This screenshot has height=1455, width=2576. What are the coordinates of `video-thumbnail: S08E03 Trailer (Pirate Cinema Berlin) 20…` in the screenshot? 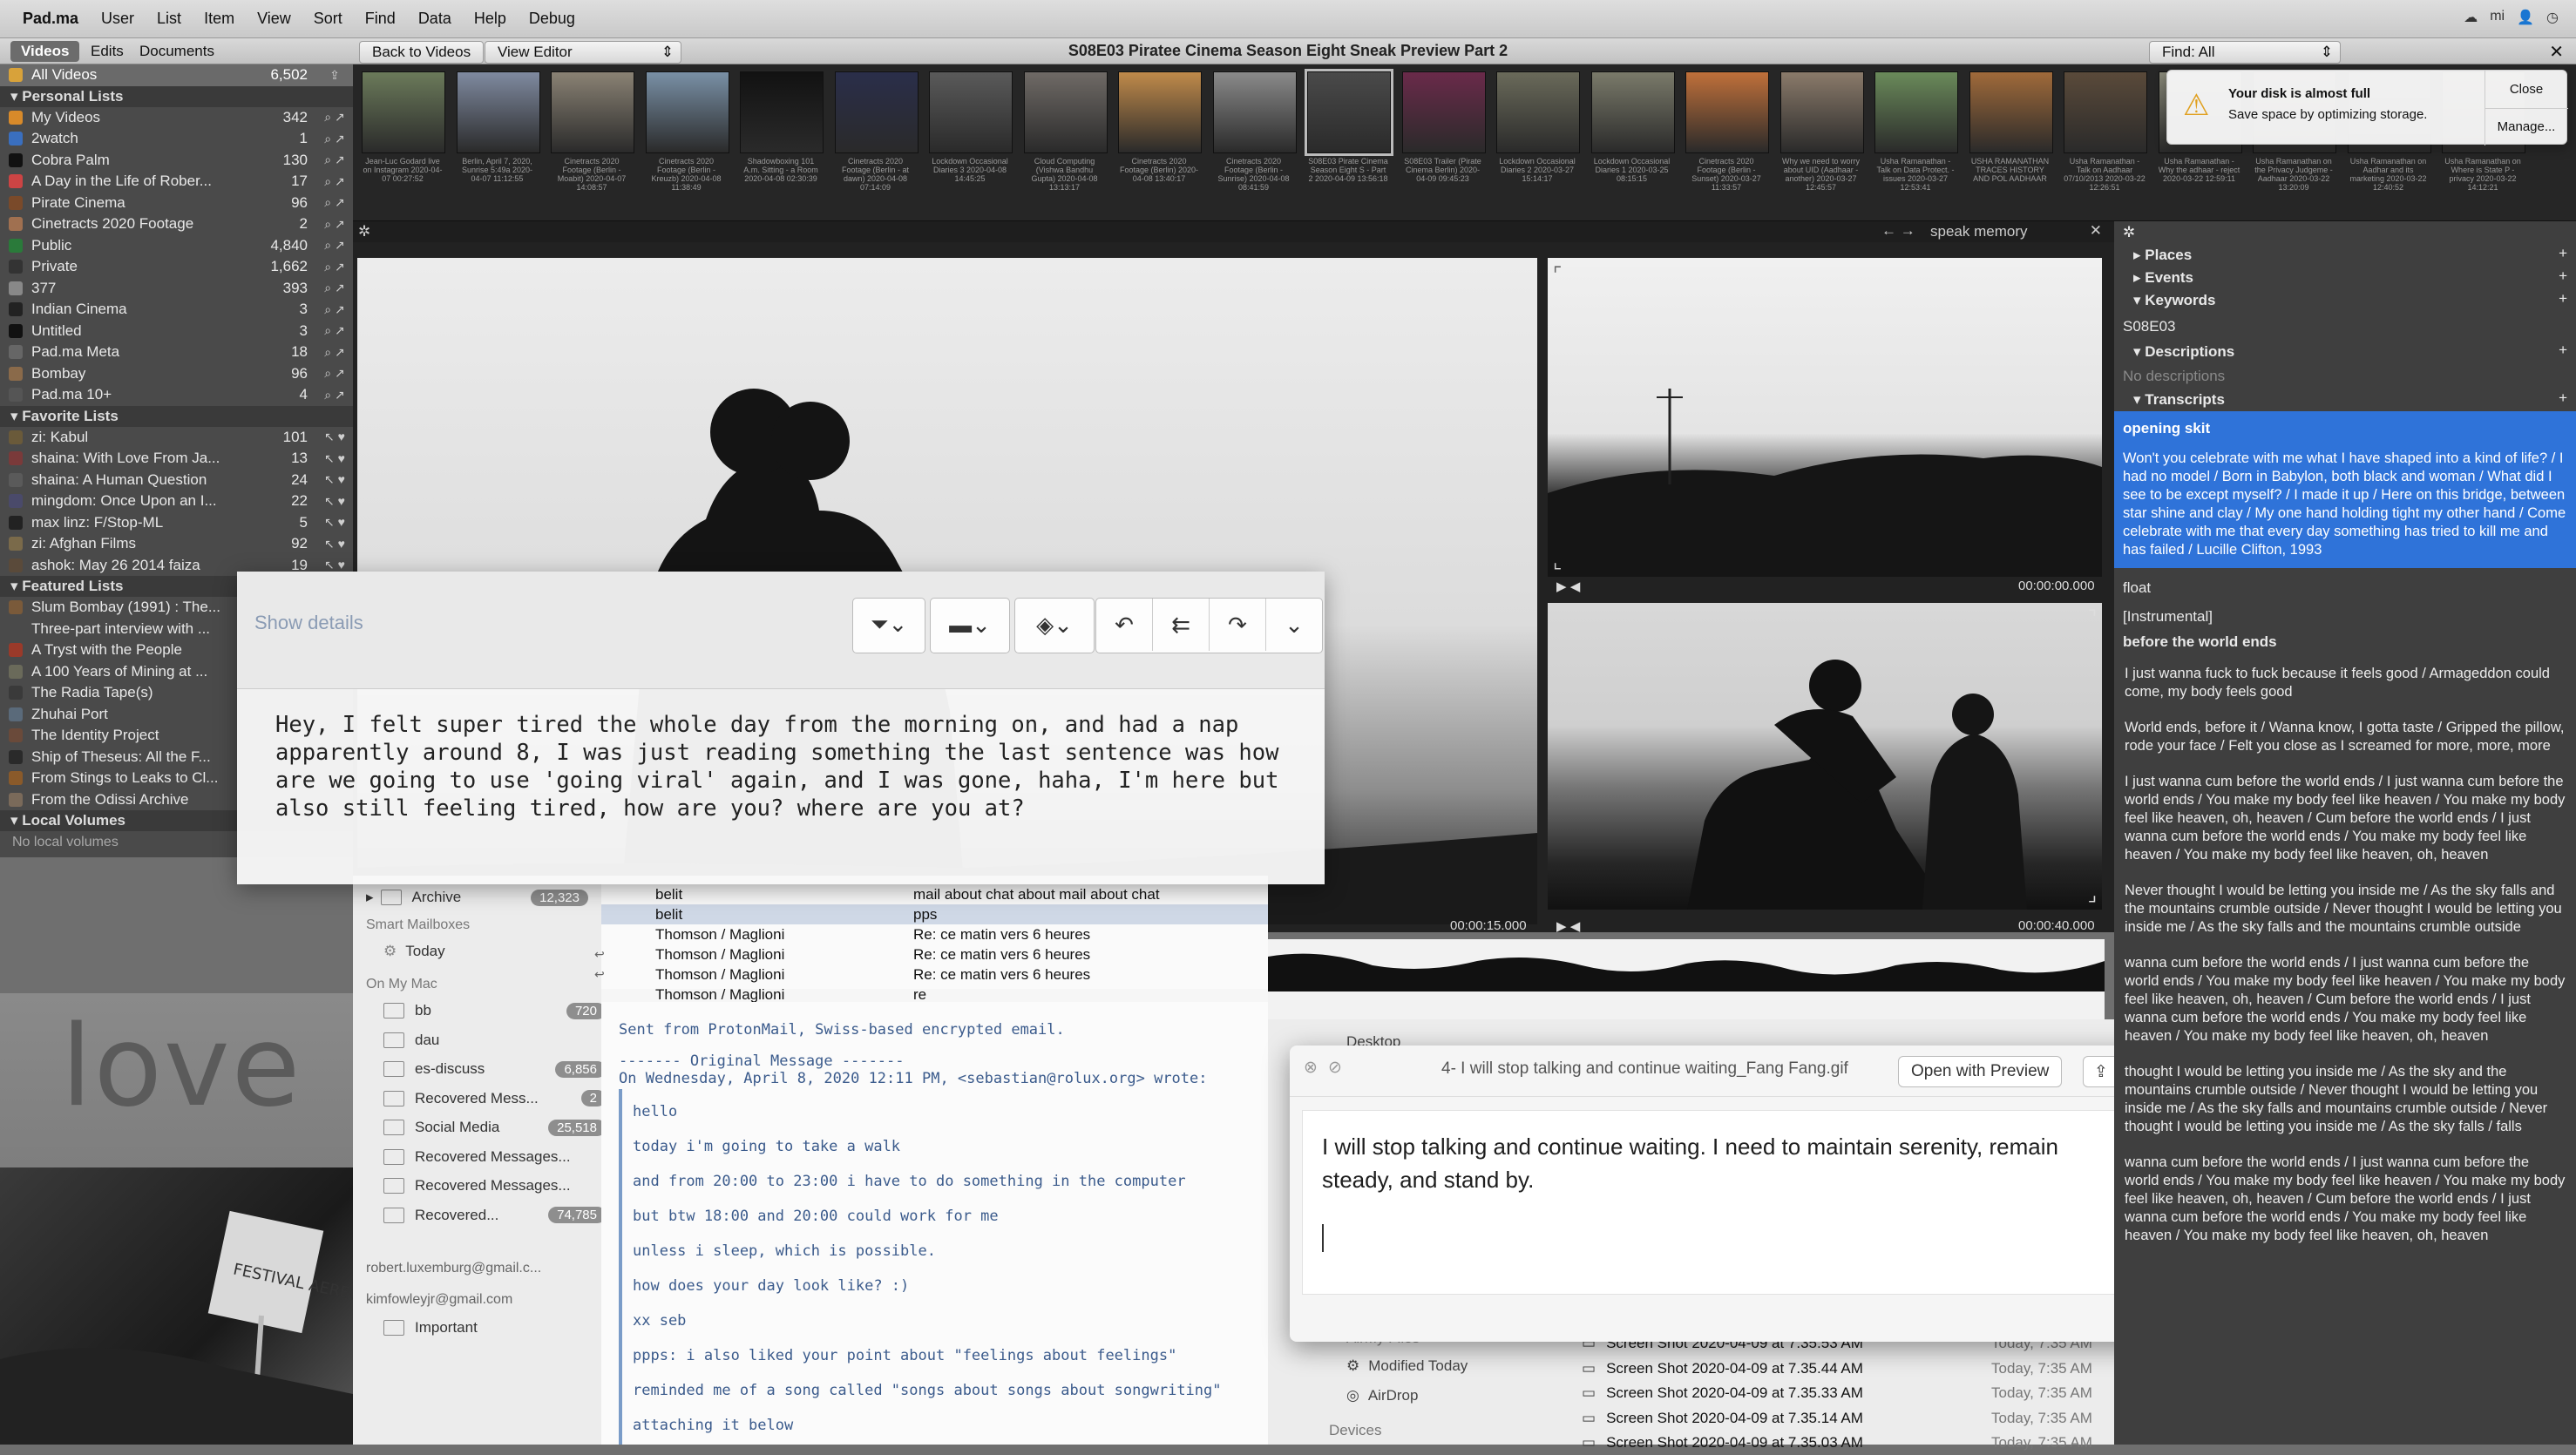 It's located at (1444, 135).